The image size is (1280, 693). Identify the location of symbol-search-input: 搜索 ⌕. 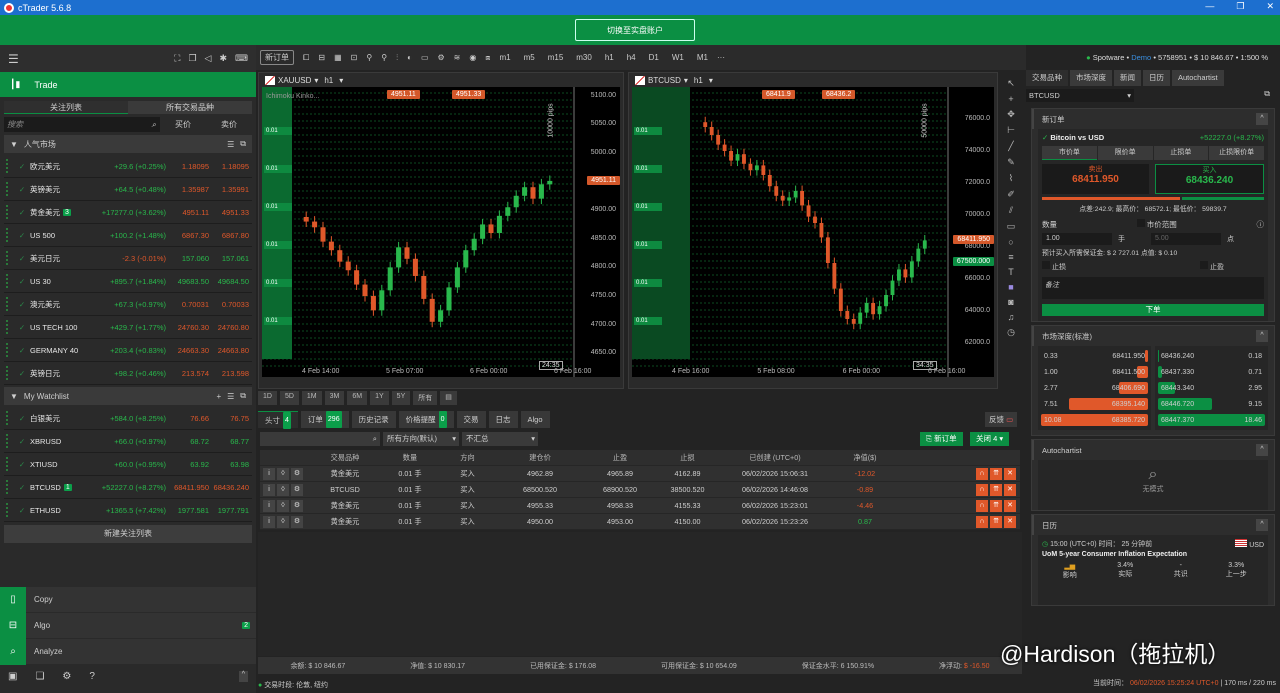
(82, 124).